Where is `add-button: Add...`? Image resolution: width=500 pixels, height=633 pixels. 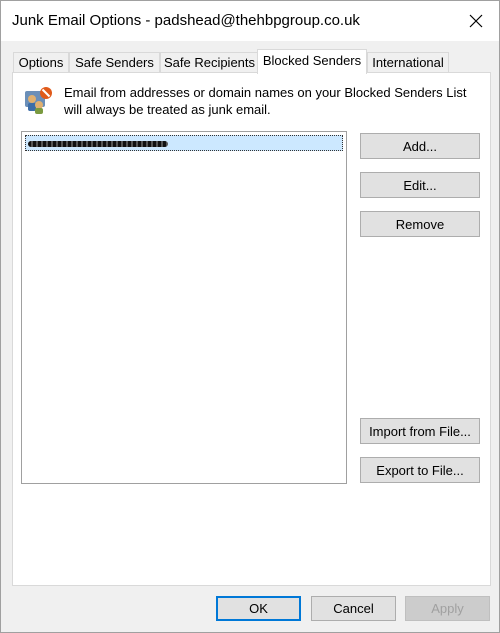
add-button: Add... is located at coordinates (420, 146).